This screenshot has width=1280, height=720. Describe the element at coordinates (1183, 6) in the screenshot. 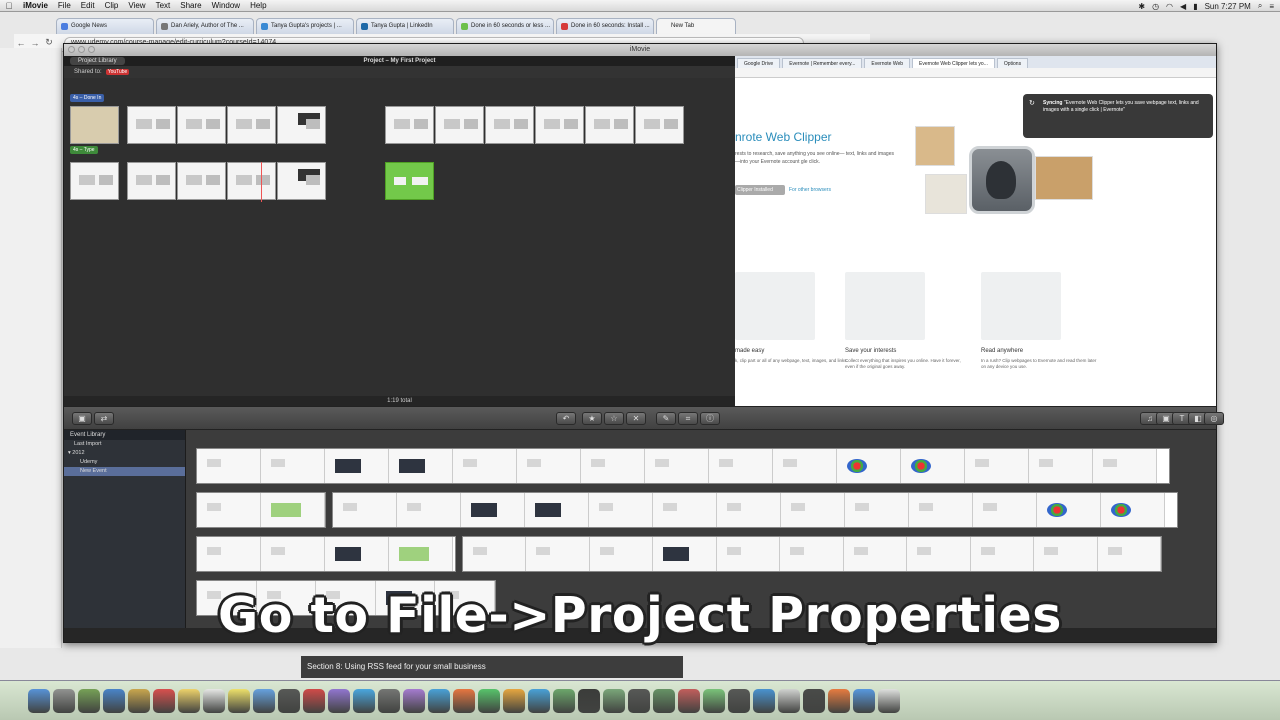

I see `volume-icon: ◀` at that location.